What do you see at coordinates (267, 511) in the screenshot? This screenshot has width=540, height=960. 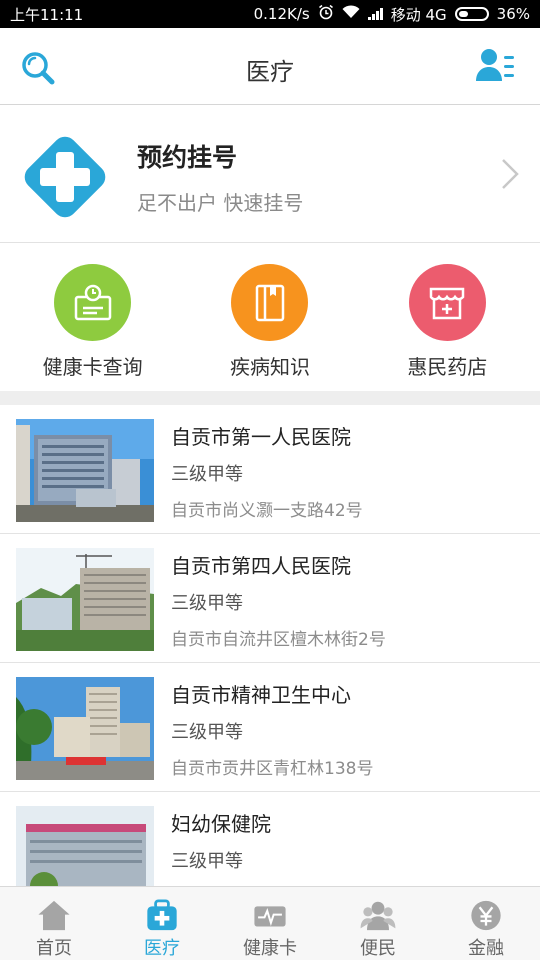 I see `hospital-address: 自贡市尚义灏一支路42号` at bounding box center [267, 511].